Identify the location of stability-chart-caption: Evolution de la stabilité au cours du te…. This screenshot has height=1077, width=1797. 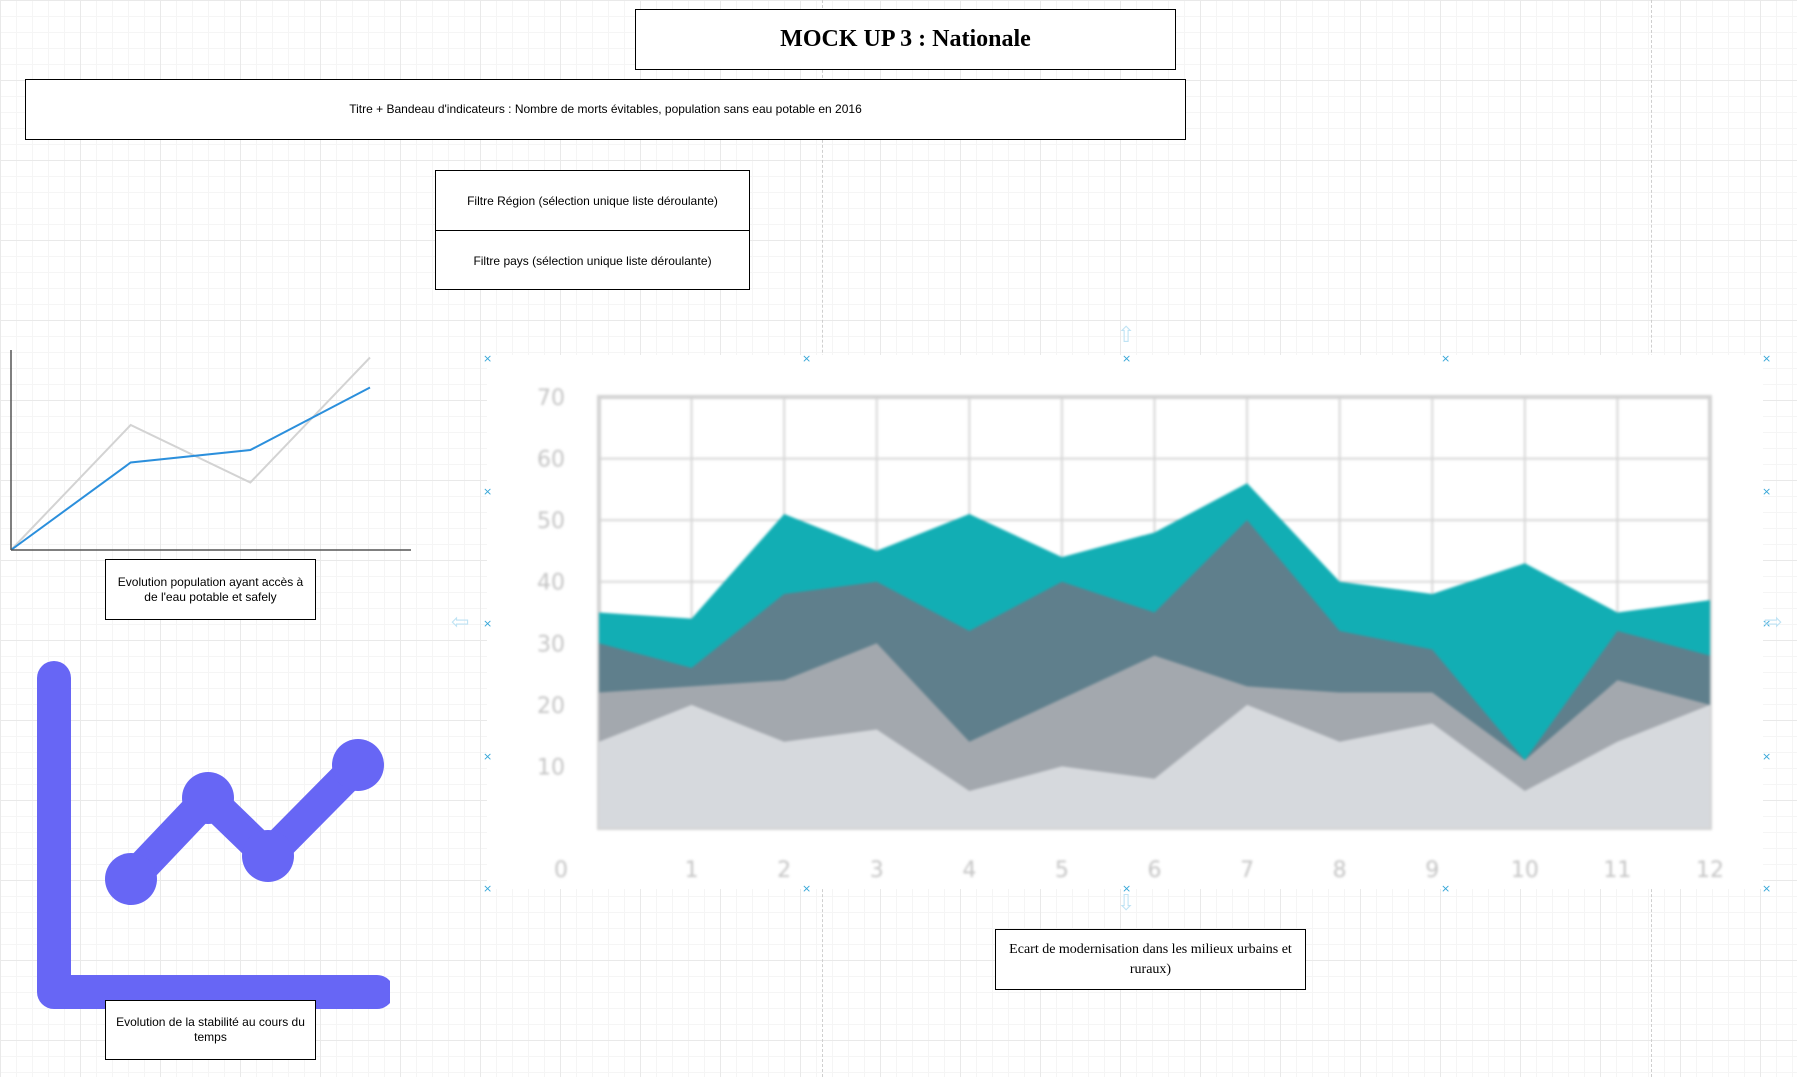
(210, 1030).